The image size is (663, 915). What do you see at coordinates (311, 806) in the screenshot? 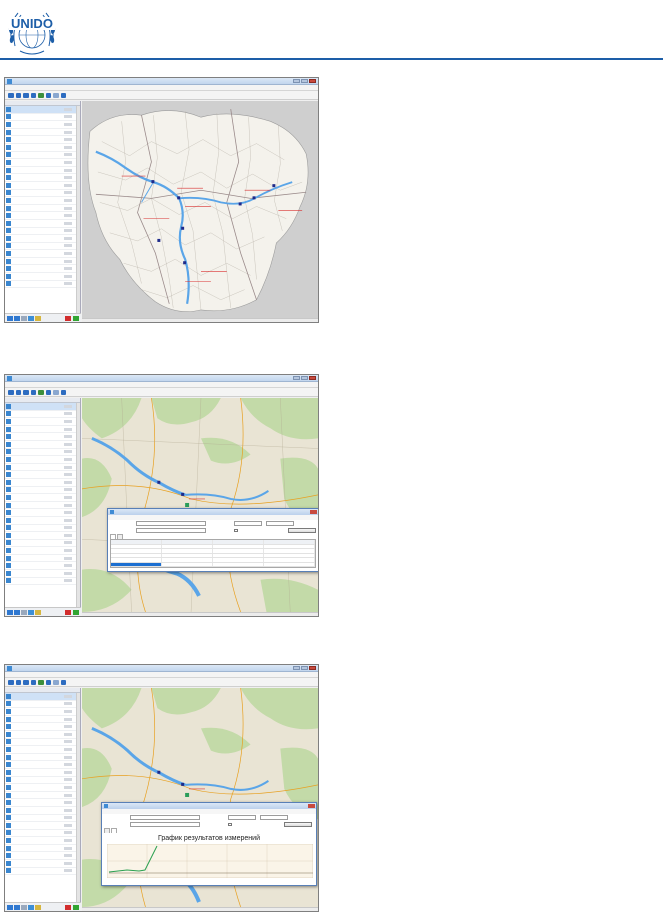
I see `dialog-close-icon` at bounding box center [311, 806].